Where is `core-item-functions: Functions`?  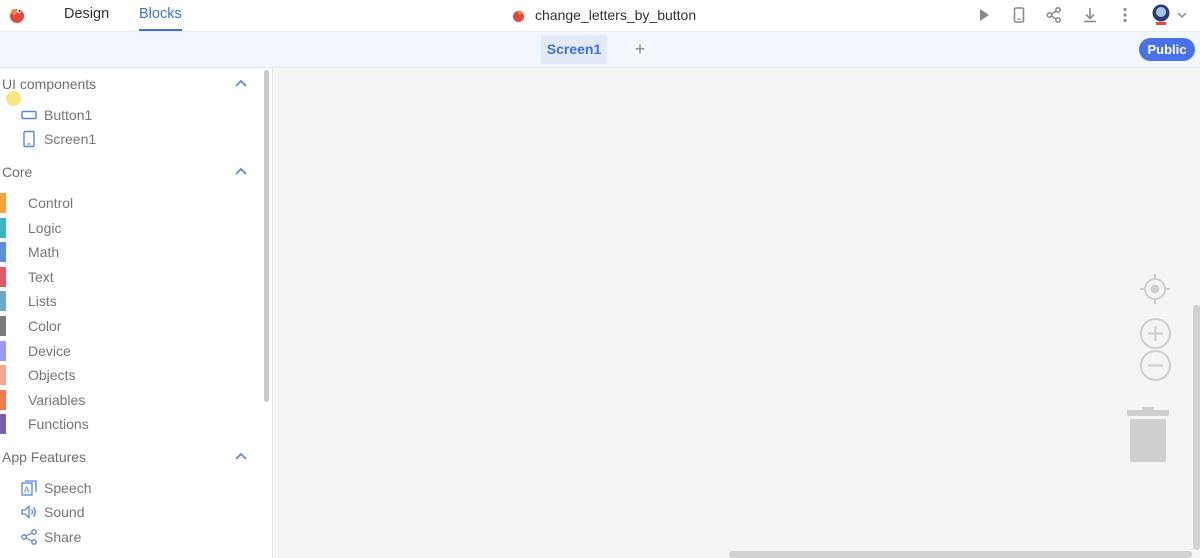
core-item-functions: Functions is located at coordinates (125, 424).